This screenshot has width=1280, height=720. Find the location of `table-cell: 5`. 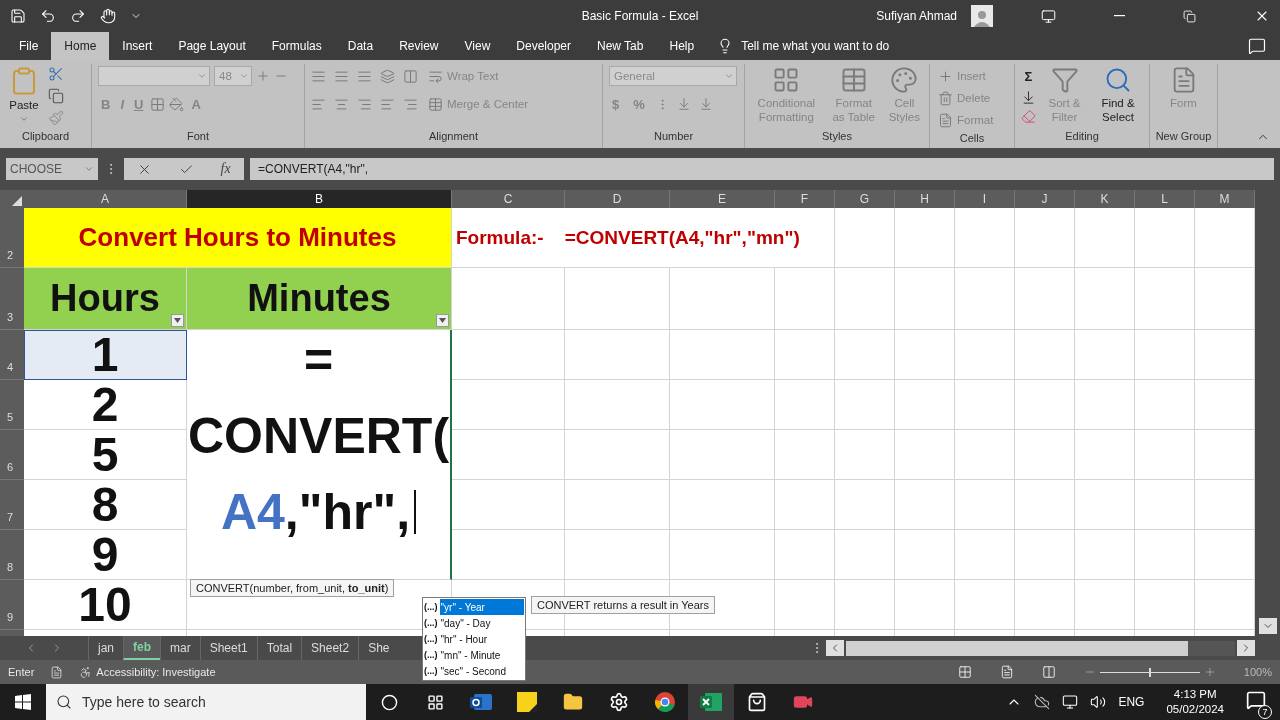

table-cell: 5 is located at coordinates (105, 455).